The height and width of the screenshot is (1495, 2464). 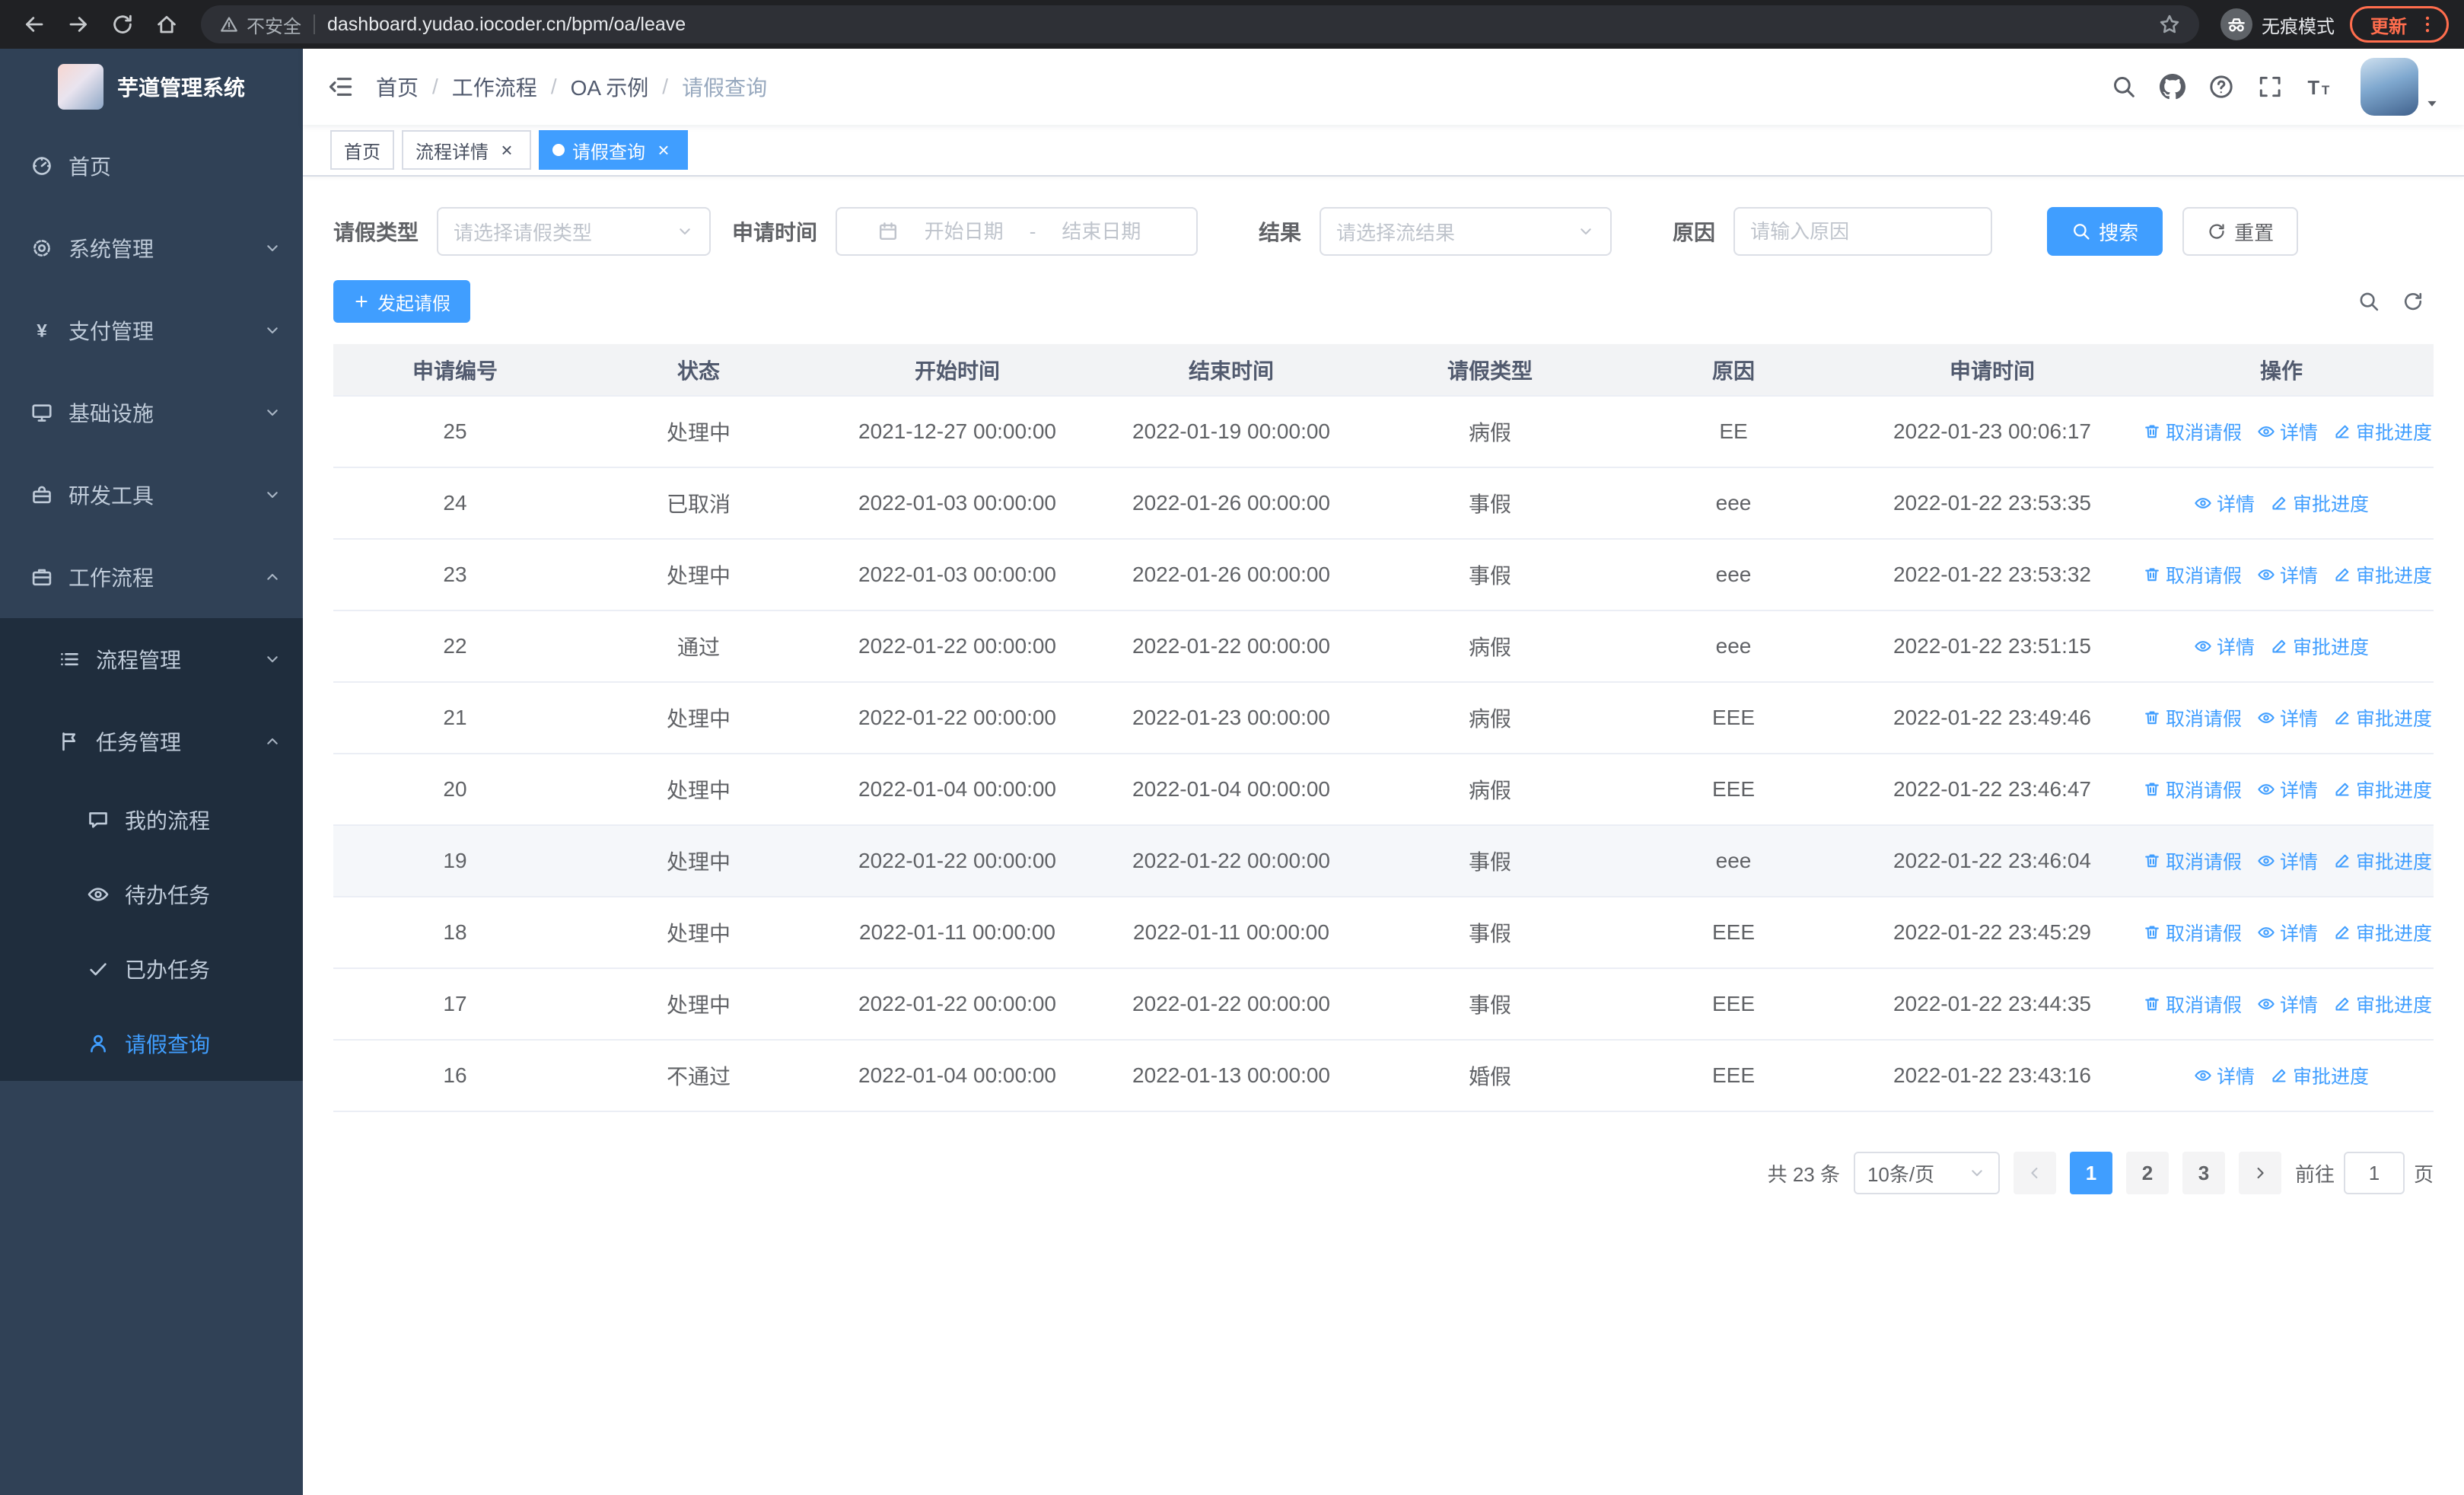 I want to click on cell-reason: EEE, so click(x=1733, y=790).